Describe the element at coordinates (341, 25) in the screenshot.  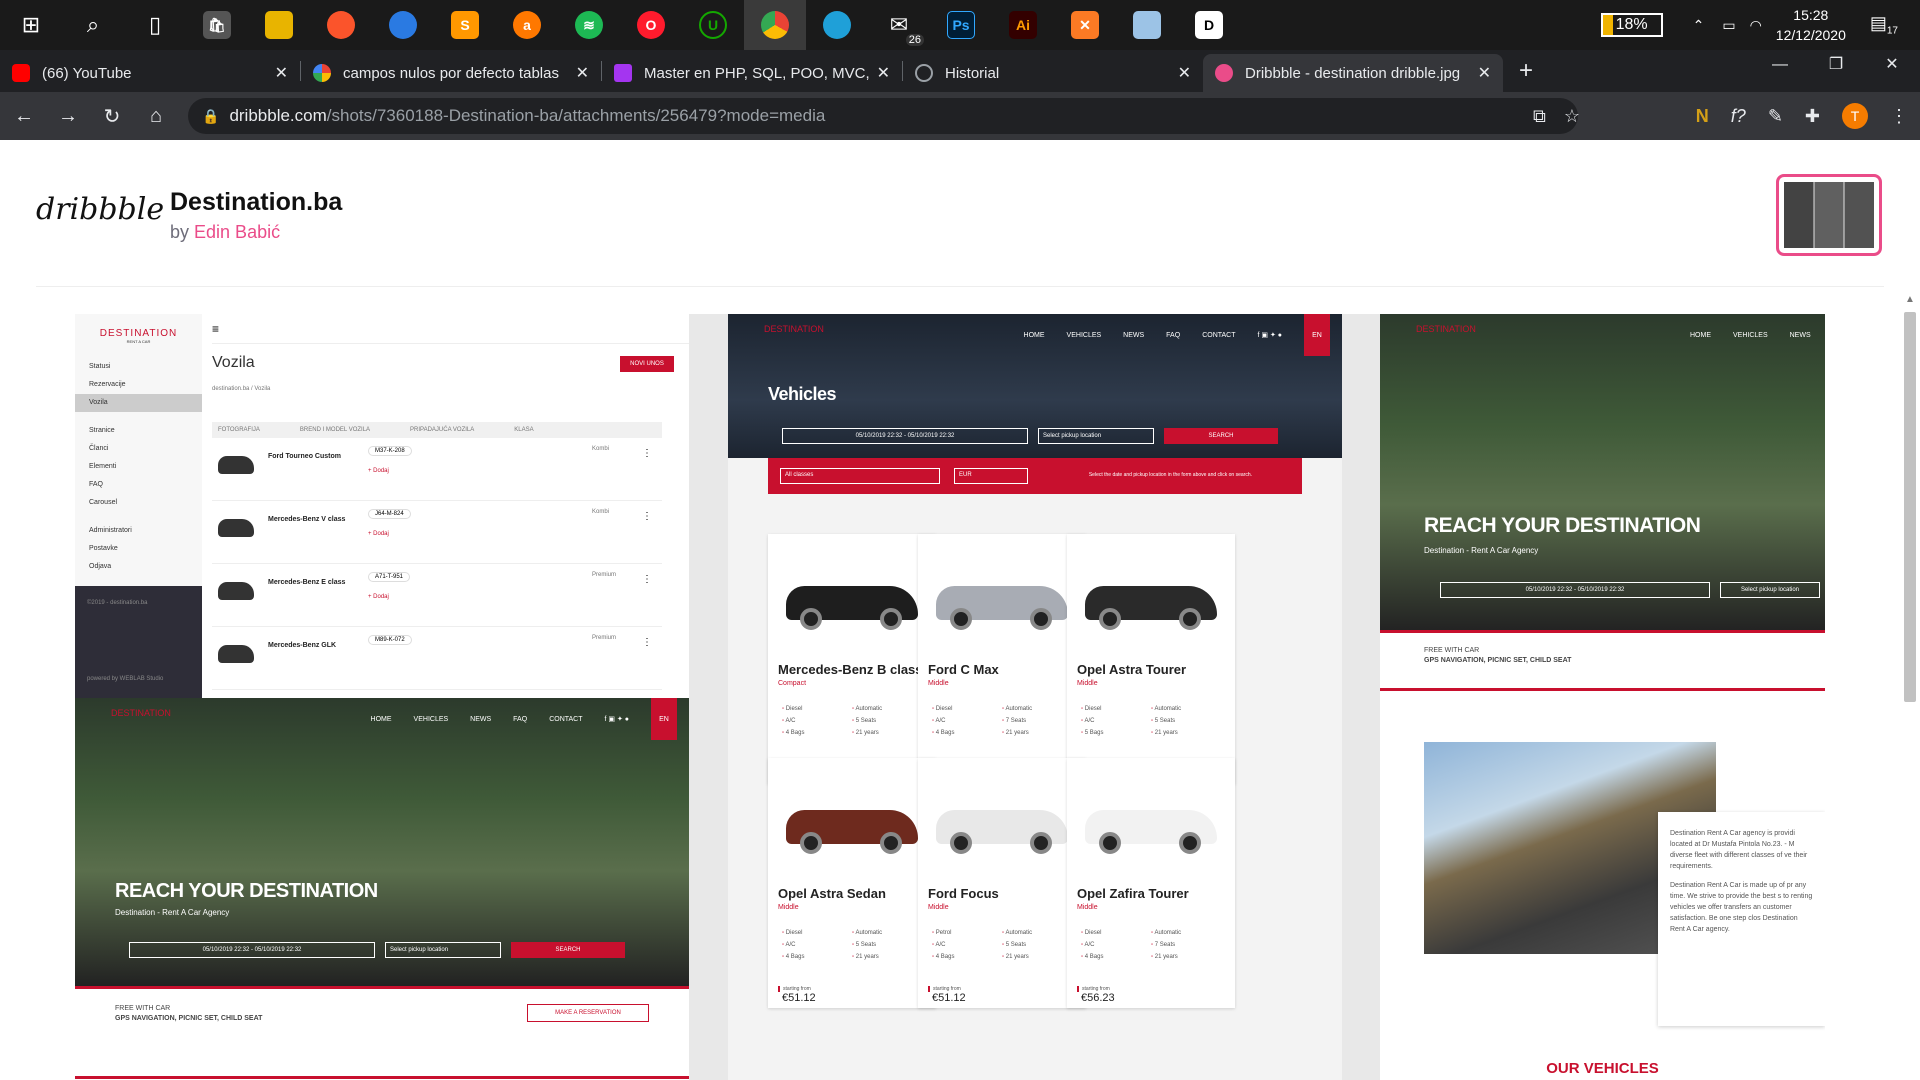
I see `brave-icon` at that location.